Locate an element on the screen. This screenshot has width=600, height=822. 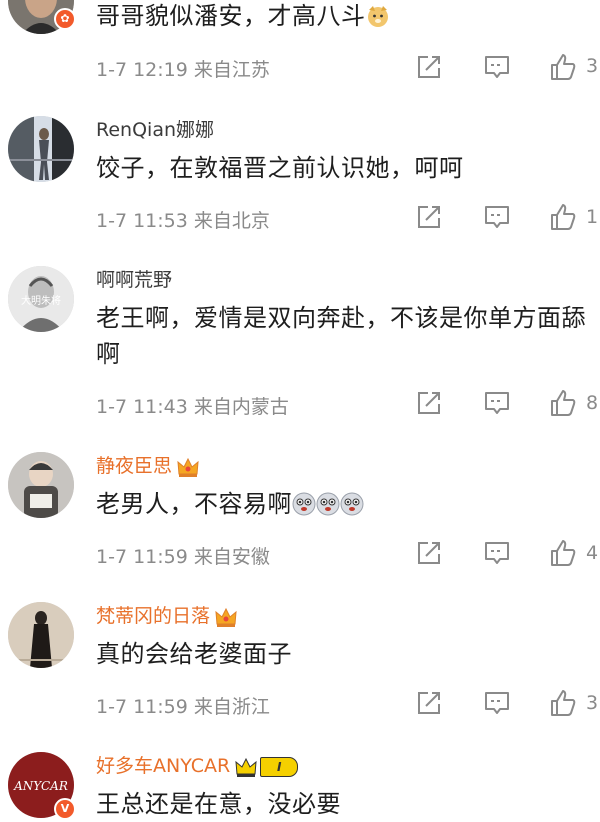
username: RenQian娜娜 is located at coordinates (155, 130).